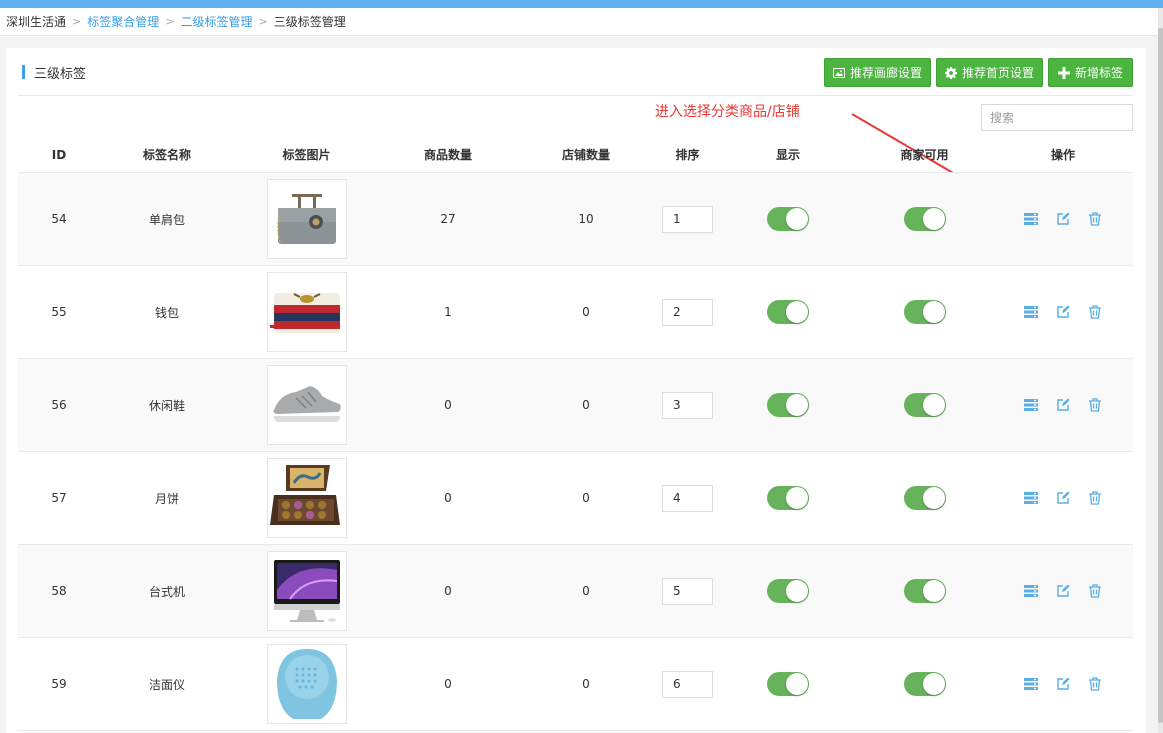 The image size is (1163, 733). I want to click on plus-icon, so click(1063, 72).